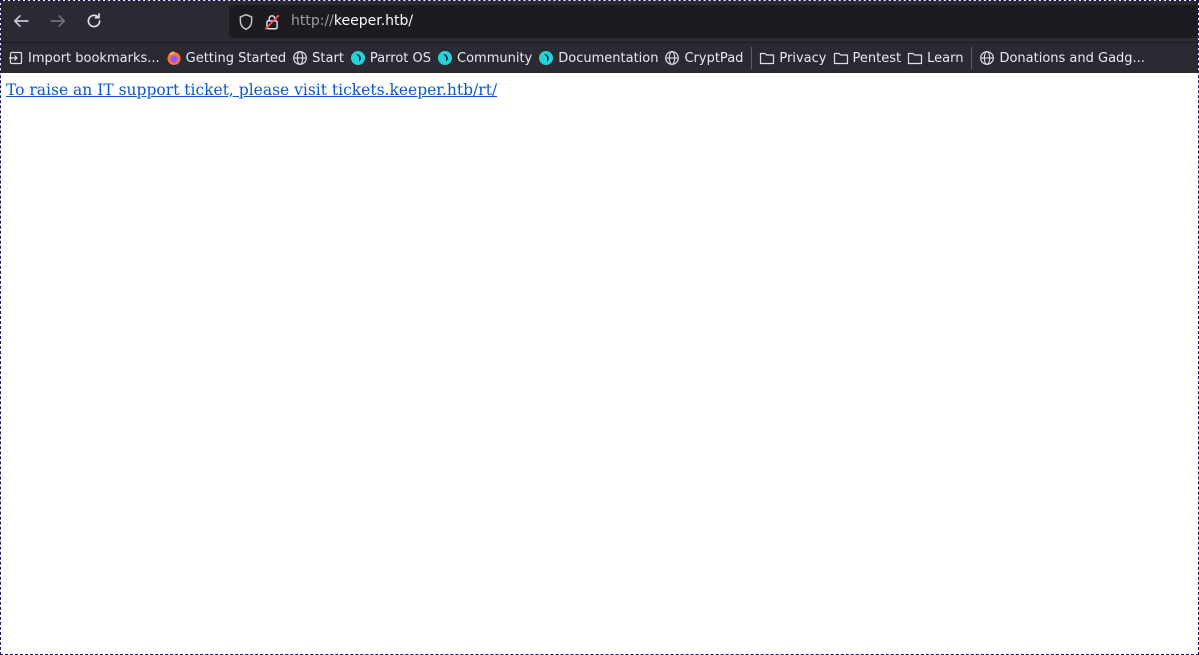 This screenshot has width=1199, height=655. I want to click on address-bar: http://keeper.htb/, so click(713, 21).